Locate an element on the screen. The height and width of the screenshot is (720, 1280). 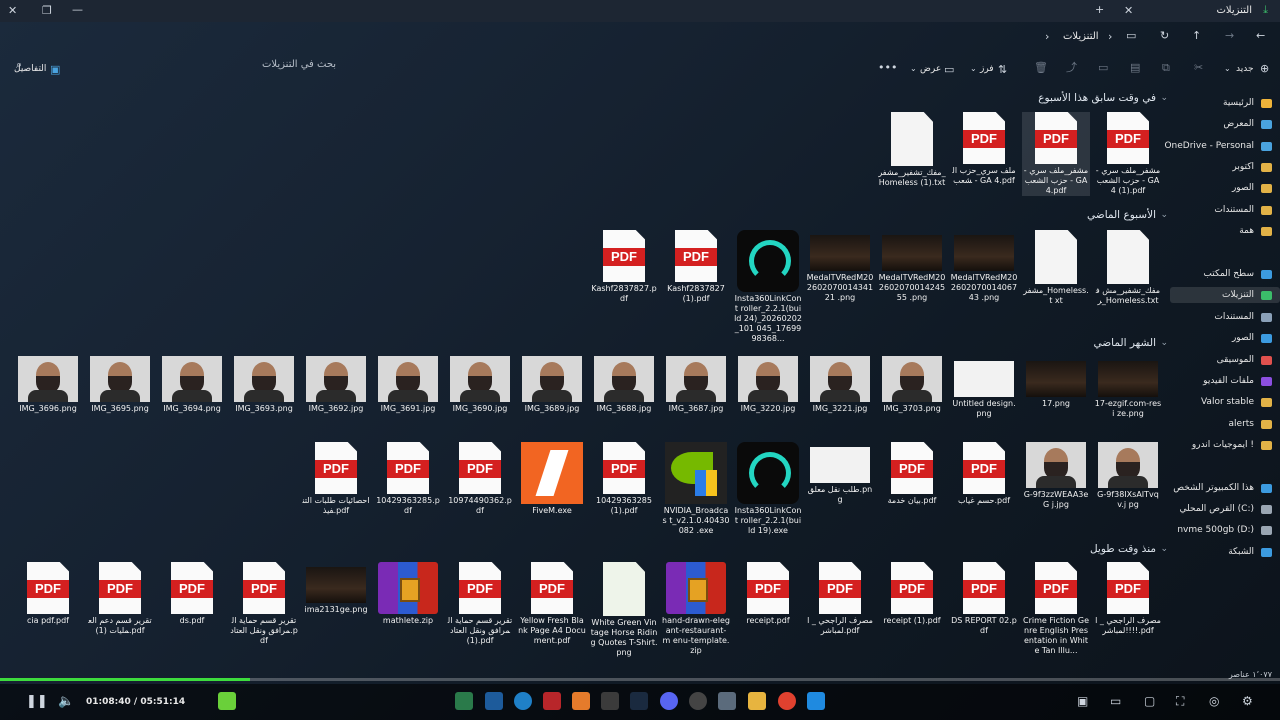
file-item: ima2131ge.png is located at coordinates (336, 588).